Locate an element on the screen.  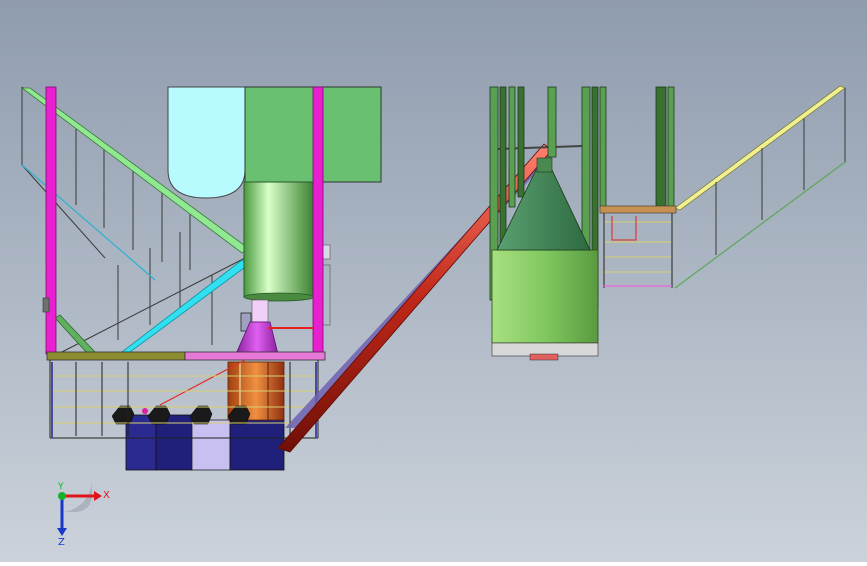
silo-body is located at coordinates (545, 296).